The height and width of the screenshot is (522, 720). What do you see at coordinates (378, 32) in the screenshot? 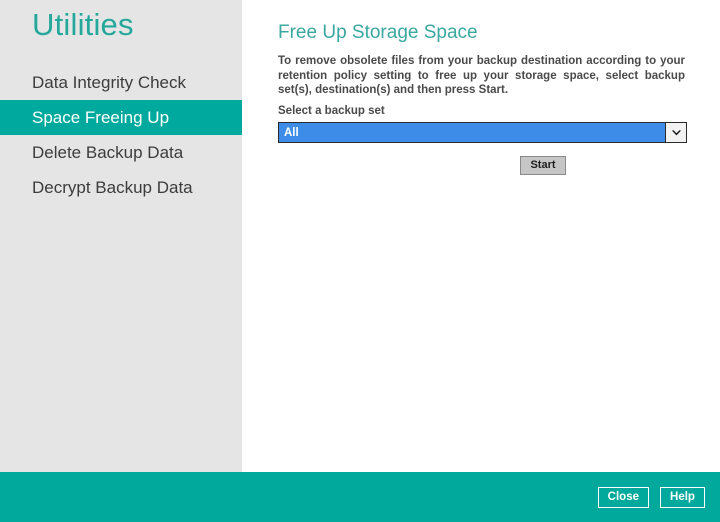
I see `page-title: Free Up Storage Space` at bounding box center [378, 32].